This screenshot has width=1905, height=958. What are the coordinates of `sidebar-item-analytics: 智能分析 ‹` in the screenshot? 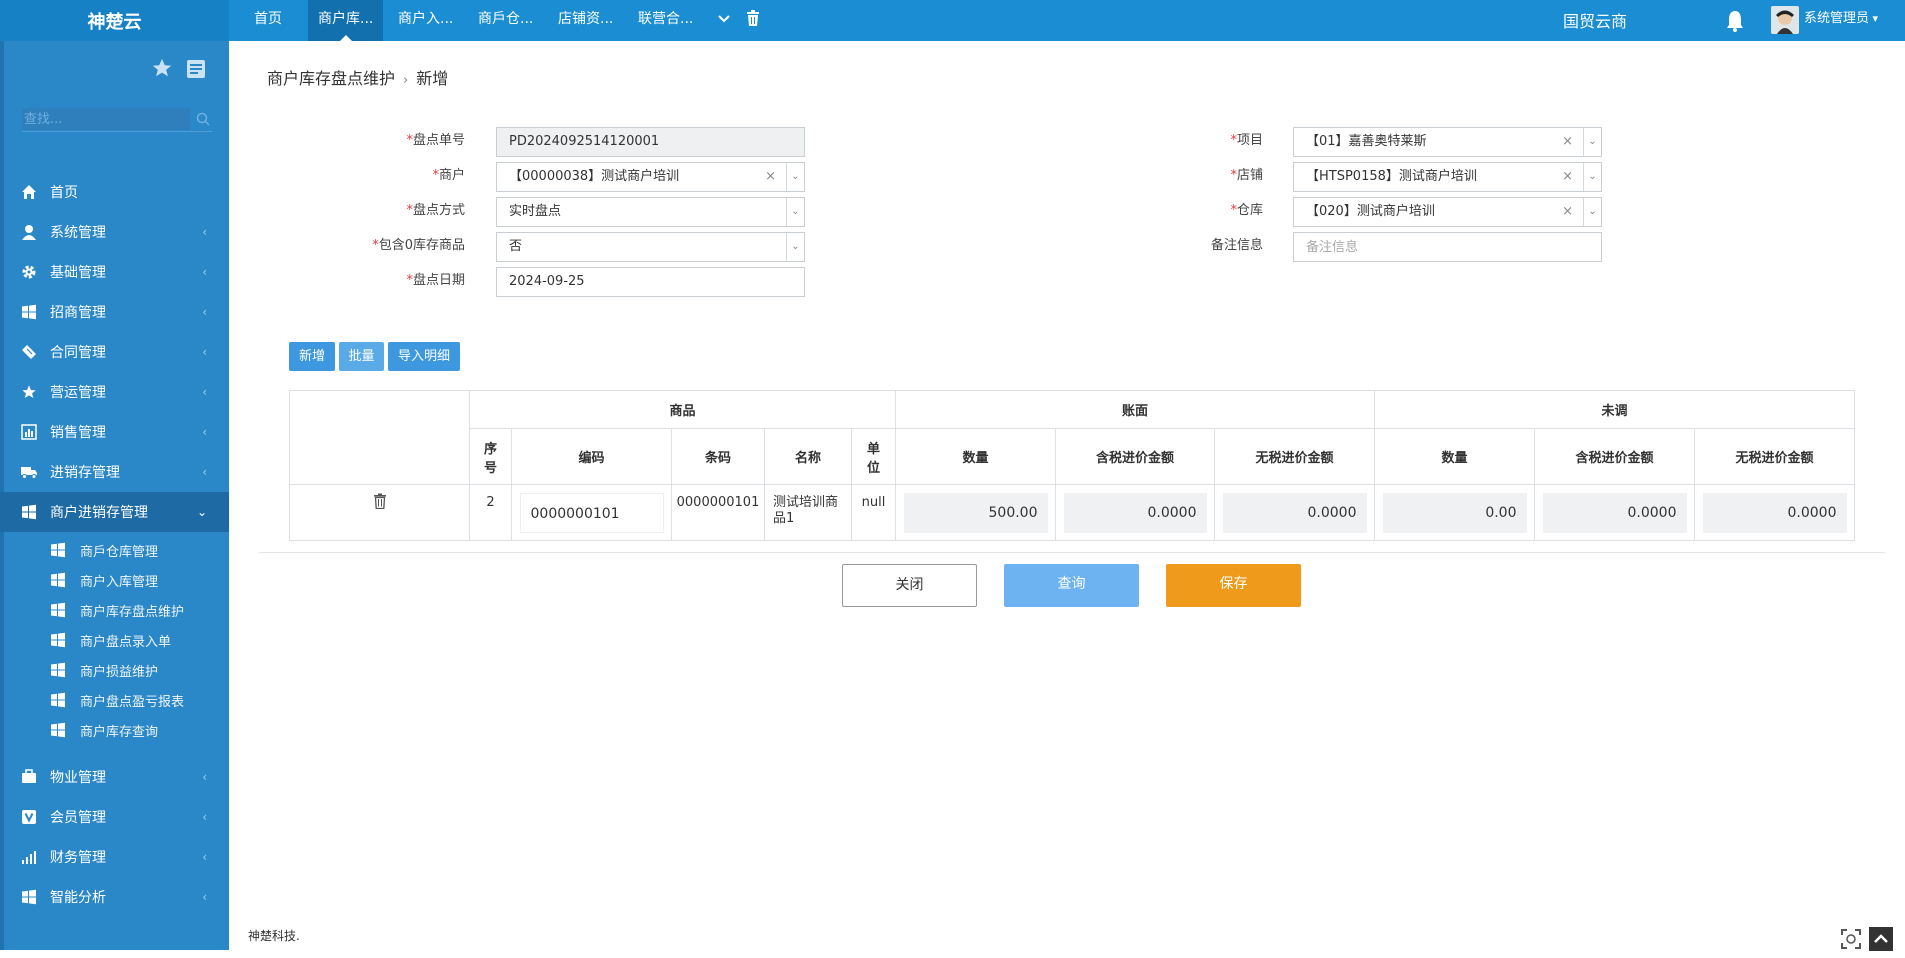 It's located at (114, 897).